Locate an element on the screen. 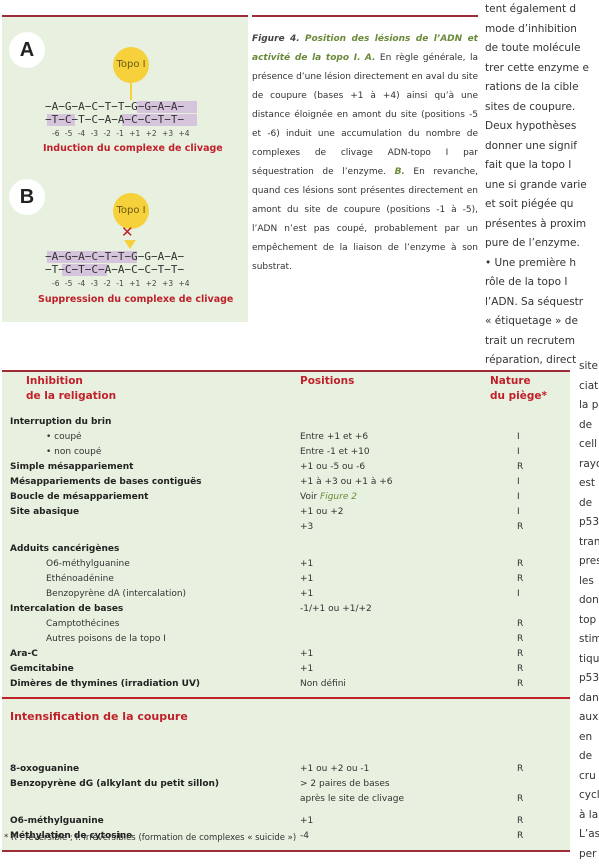 This screenshot has height=864, width=599. row-positions: Entre -1 et +10 is located at coordinates (335, 452).